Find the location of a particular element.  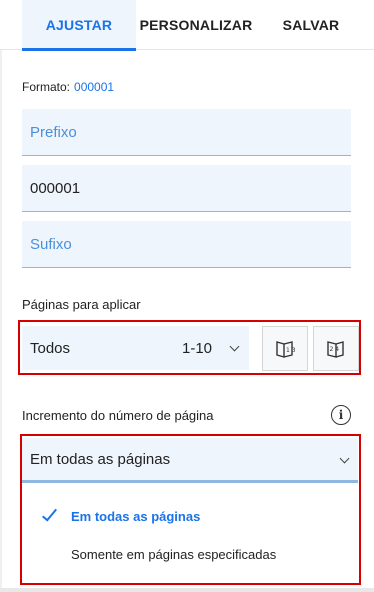

option-label: Em todas as páginas is located at coordinates (136, 516).